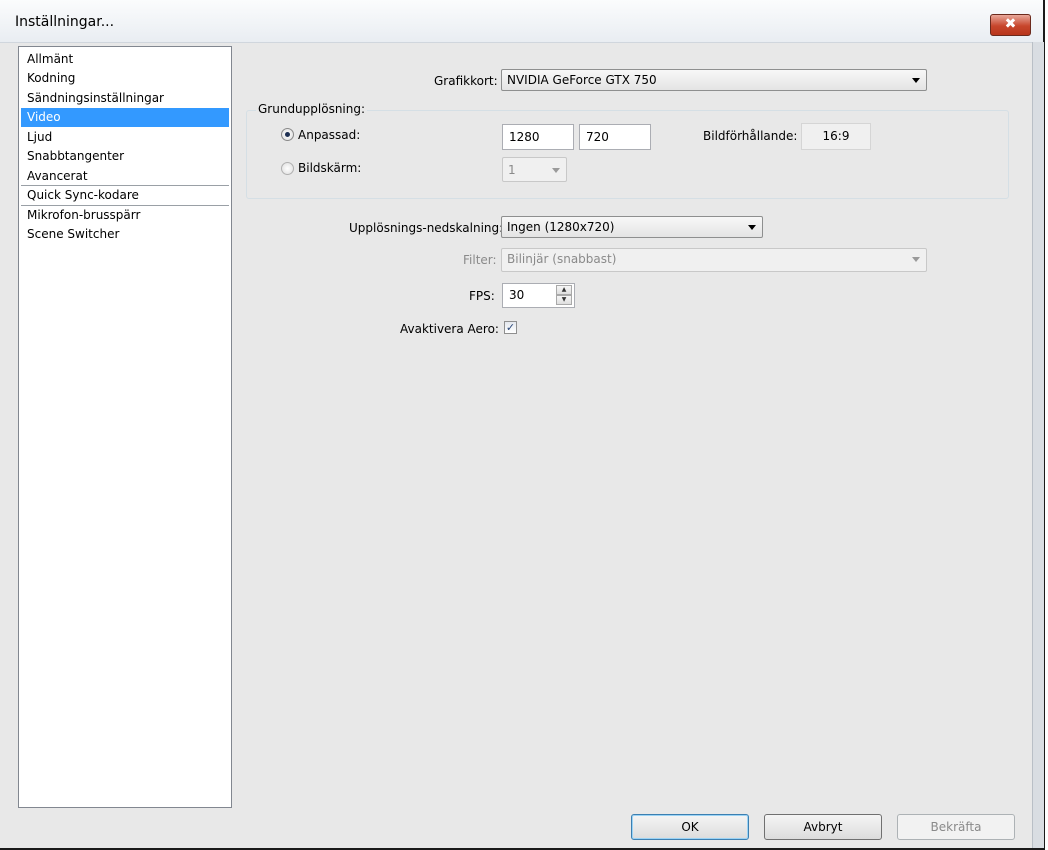 The width and height of the screenshot is (1048, 850). What do you see at coordinates (836, 136) in the screenshot?
I see `aspect-ratio-value: 16:9` at bounding box center [836, 136].